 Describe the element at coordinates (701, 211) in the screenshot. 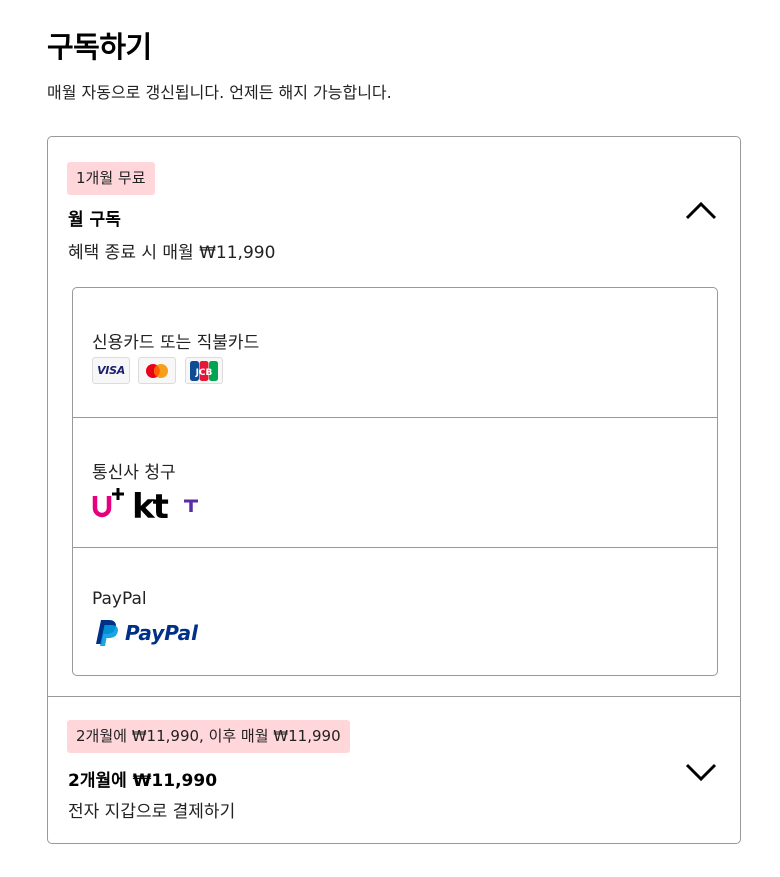

I see `chevron-up-icon` at that location.